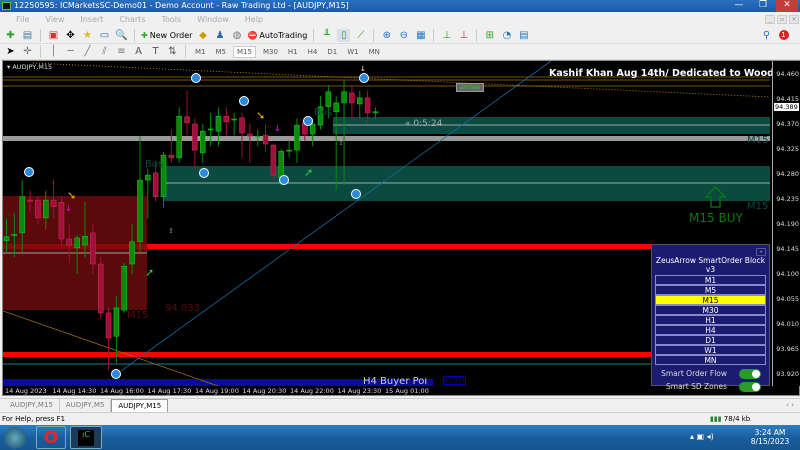 Image resolution: width=800 pixels, height=450 pixels. What do you see at coordinates (86, 437) in the screenshot?
I see `metatrader-taskbar-icon: ıC` at bounding box center [86, 437].